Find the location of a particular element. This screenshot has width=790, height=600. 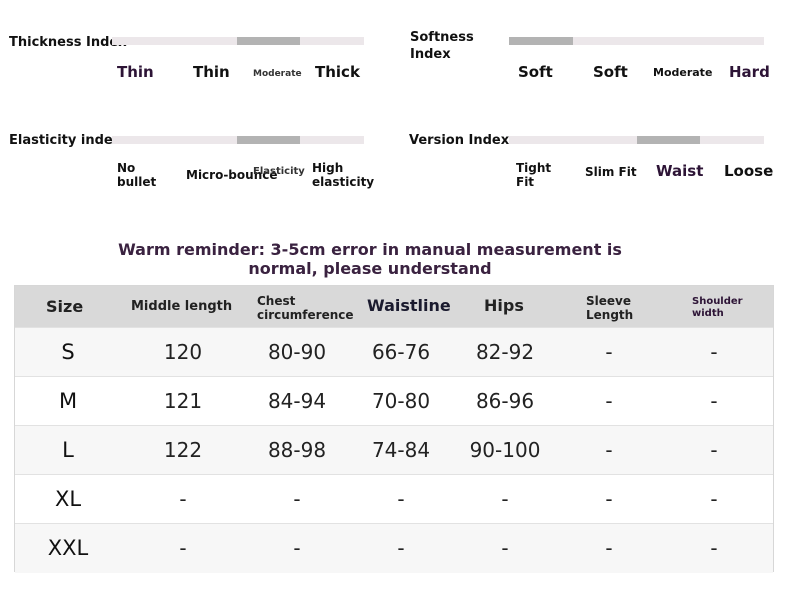

cell-size: S is located at coordinates (68, 352).